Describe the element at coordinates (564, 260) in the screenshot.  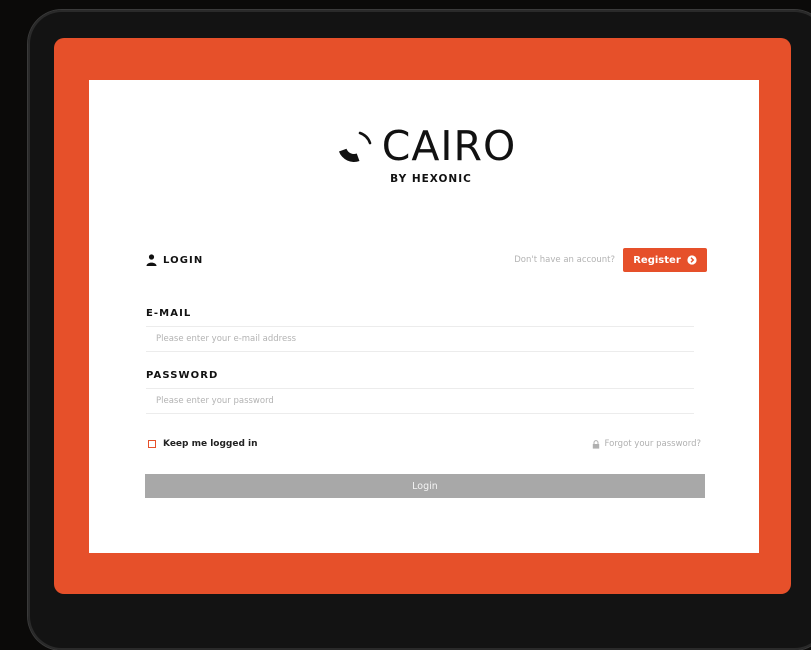
I see `register-hint: Don't have an account?` at that location.